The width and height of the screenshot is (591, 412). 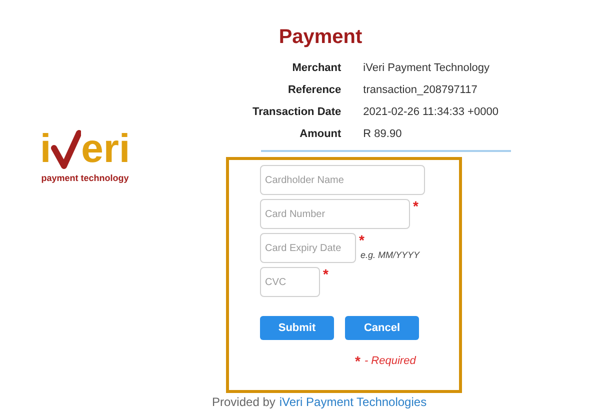 What do you see at coordinates (66, 150) in the screenshot?
I see `check-icon` at bounding box center [66, 150].